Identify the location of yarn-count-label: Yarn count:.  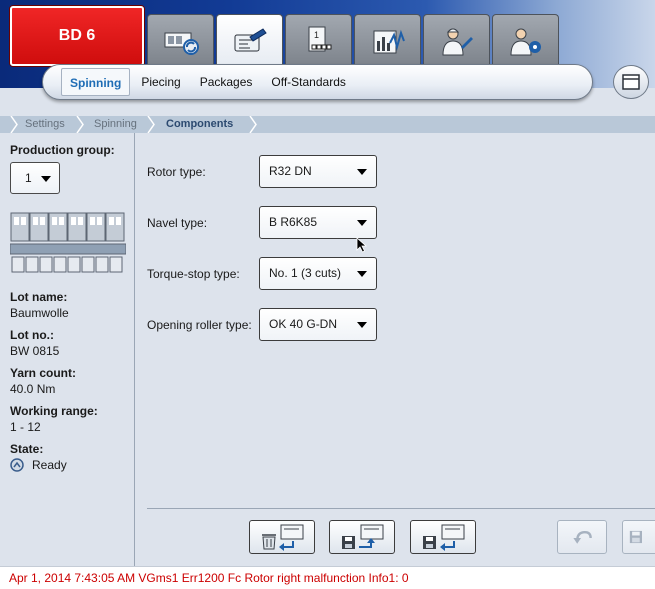
(43, 373).